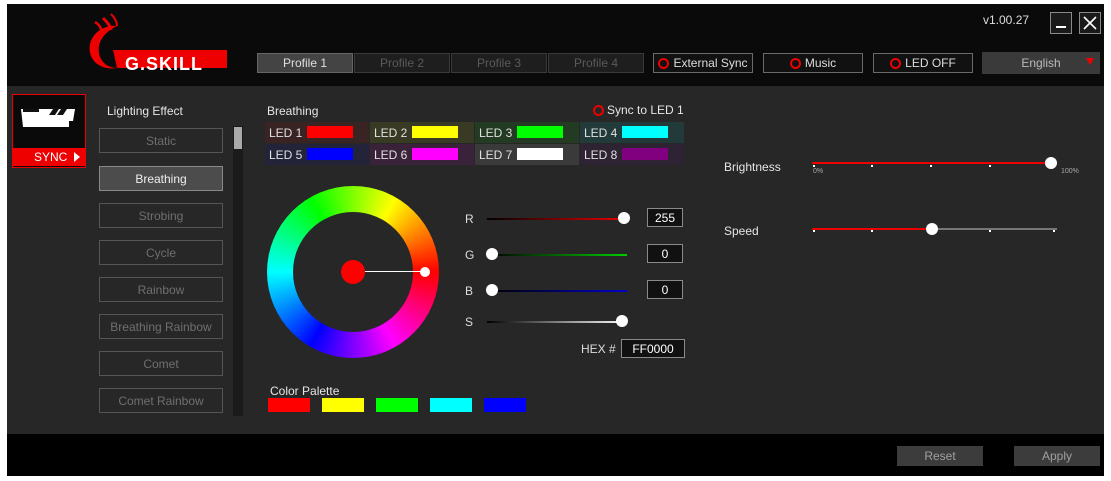 The height and width of the screenshot is (481, 1111). Describe the element at coordinates (1051, 163) in the screenshot. I see `brightness-slider-knob` at that location.